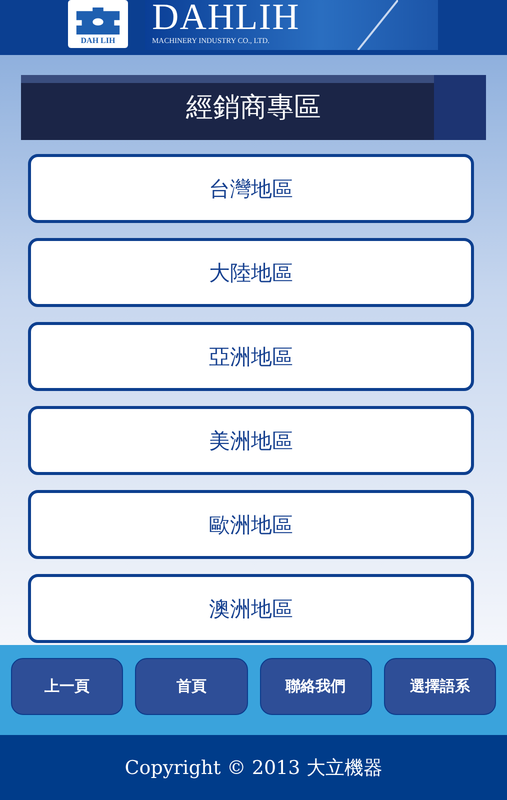 Image resolution: width=507 pixels, height=800 pixels. What do you see at coordinates (316, 686) in the screenshot?
I see `nav-button: 聯絡我們` at bounding box center [316, 686].